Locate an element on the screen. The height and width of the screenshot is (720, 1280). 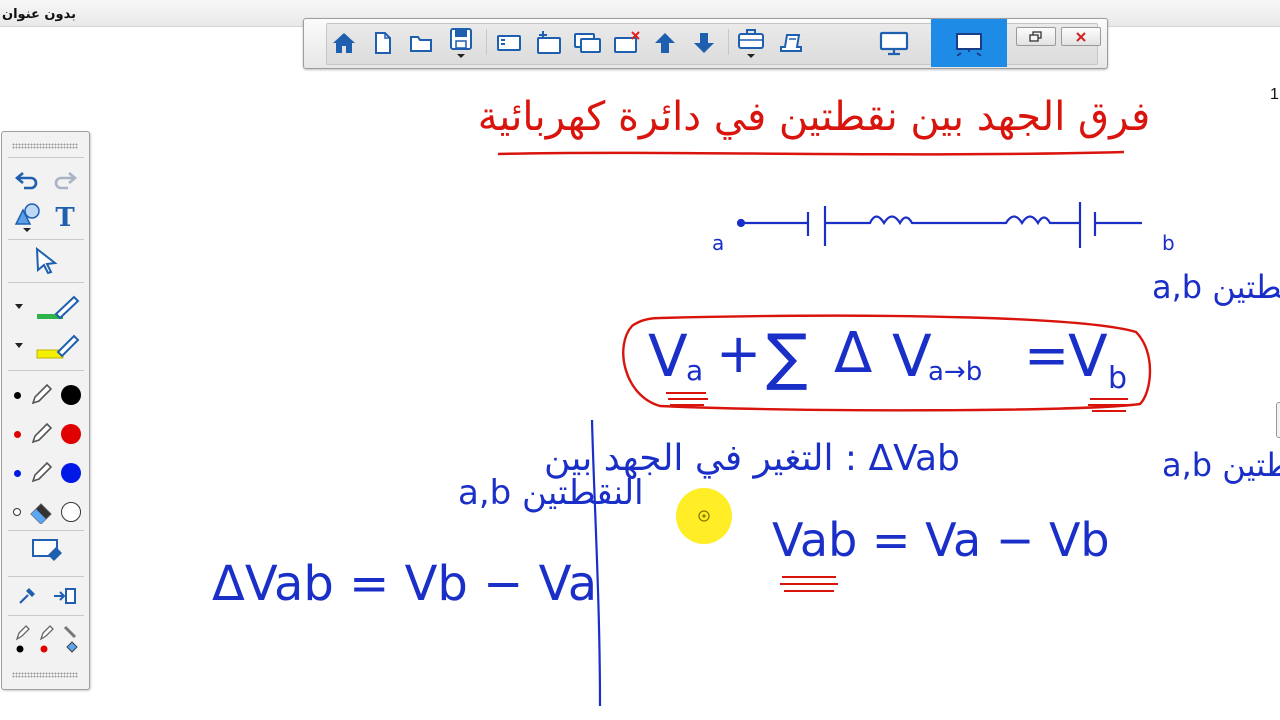
dock-right-icon is located at coordinates (65, 596).